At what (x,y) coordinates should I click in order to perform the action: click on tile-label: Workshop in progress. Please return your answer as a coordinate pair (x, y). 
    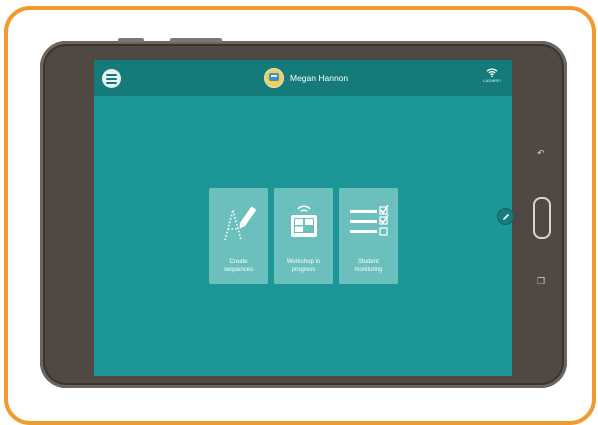
    Looking at the image, I should click on (303, 266).